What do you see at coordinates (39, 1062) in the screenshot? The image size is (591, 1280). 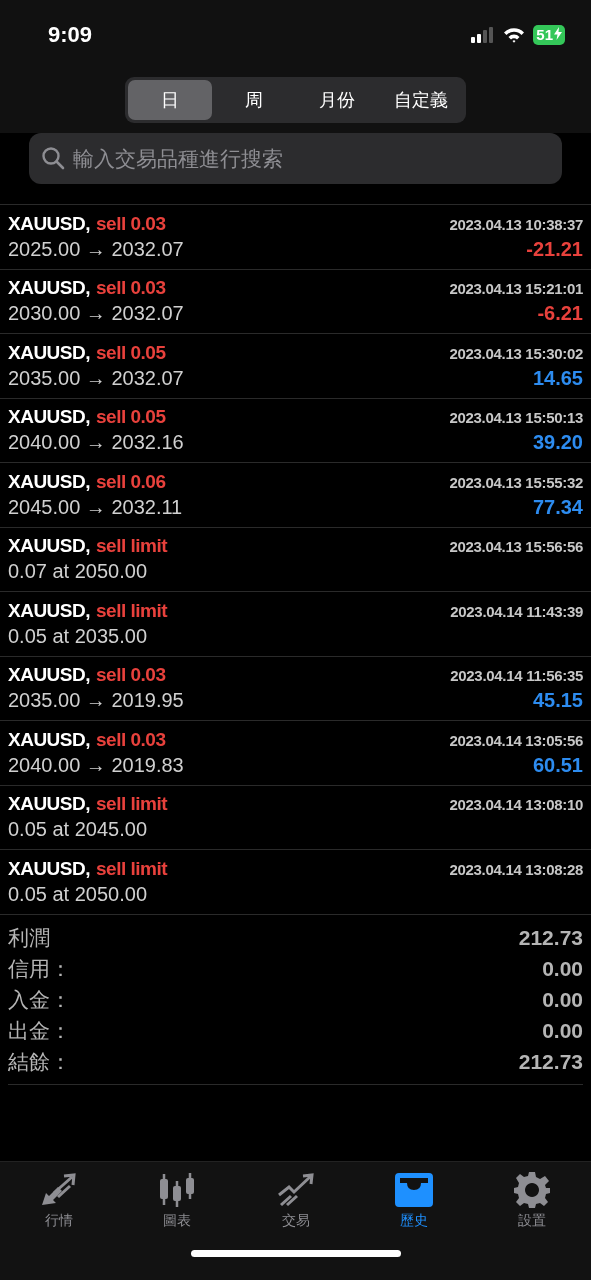 I see `summary-label: 結餘：` at bounding box center [39, 1062].